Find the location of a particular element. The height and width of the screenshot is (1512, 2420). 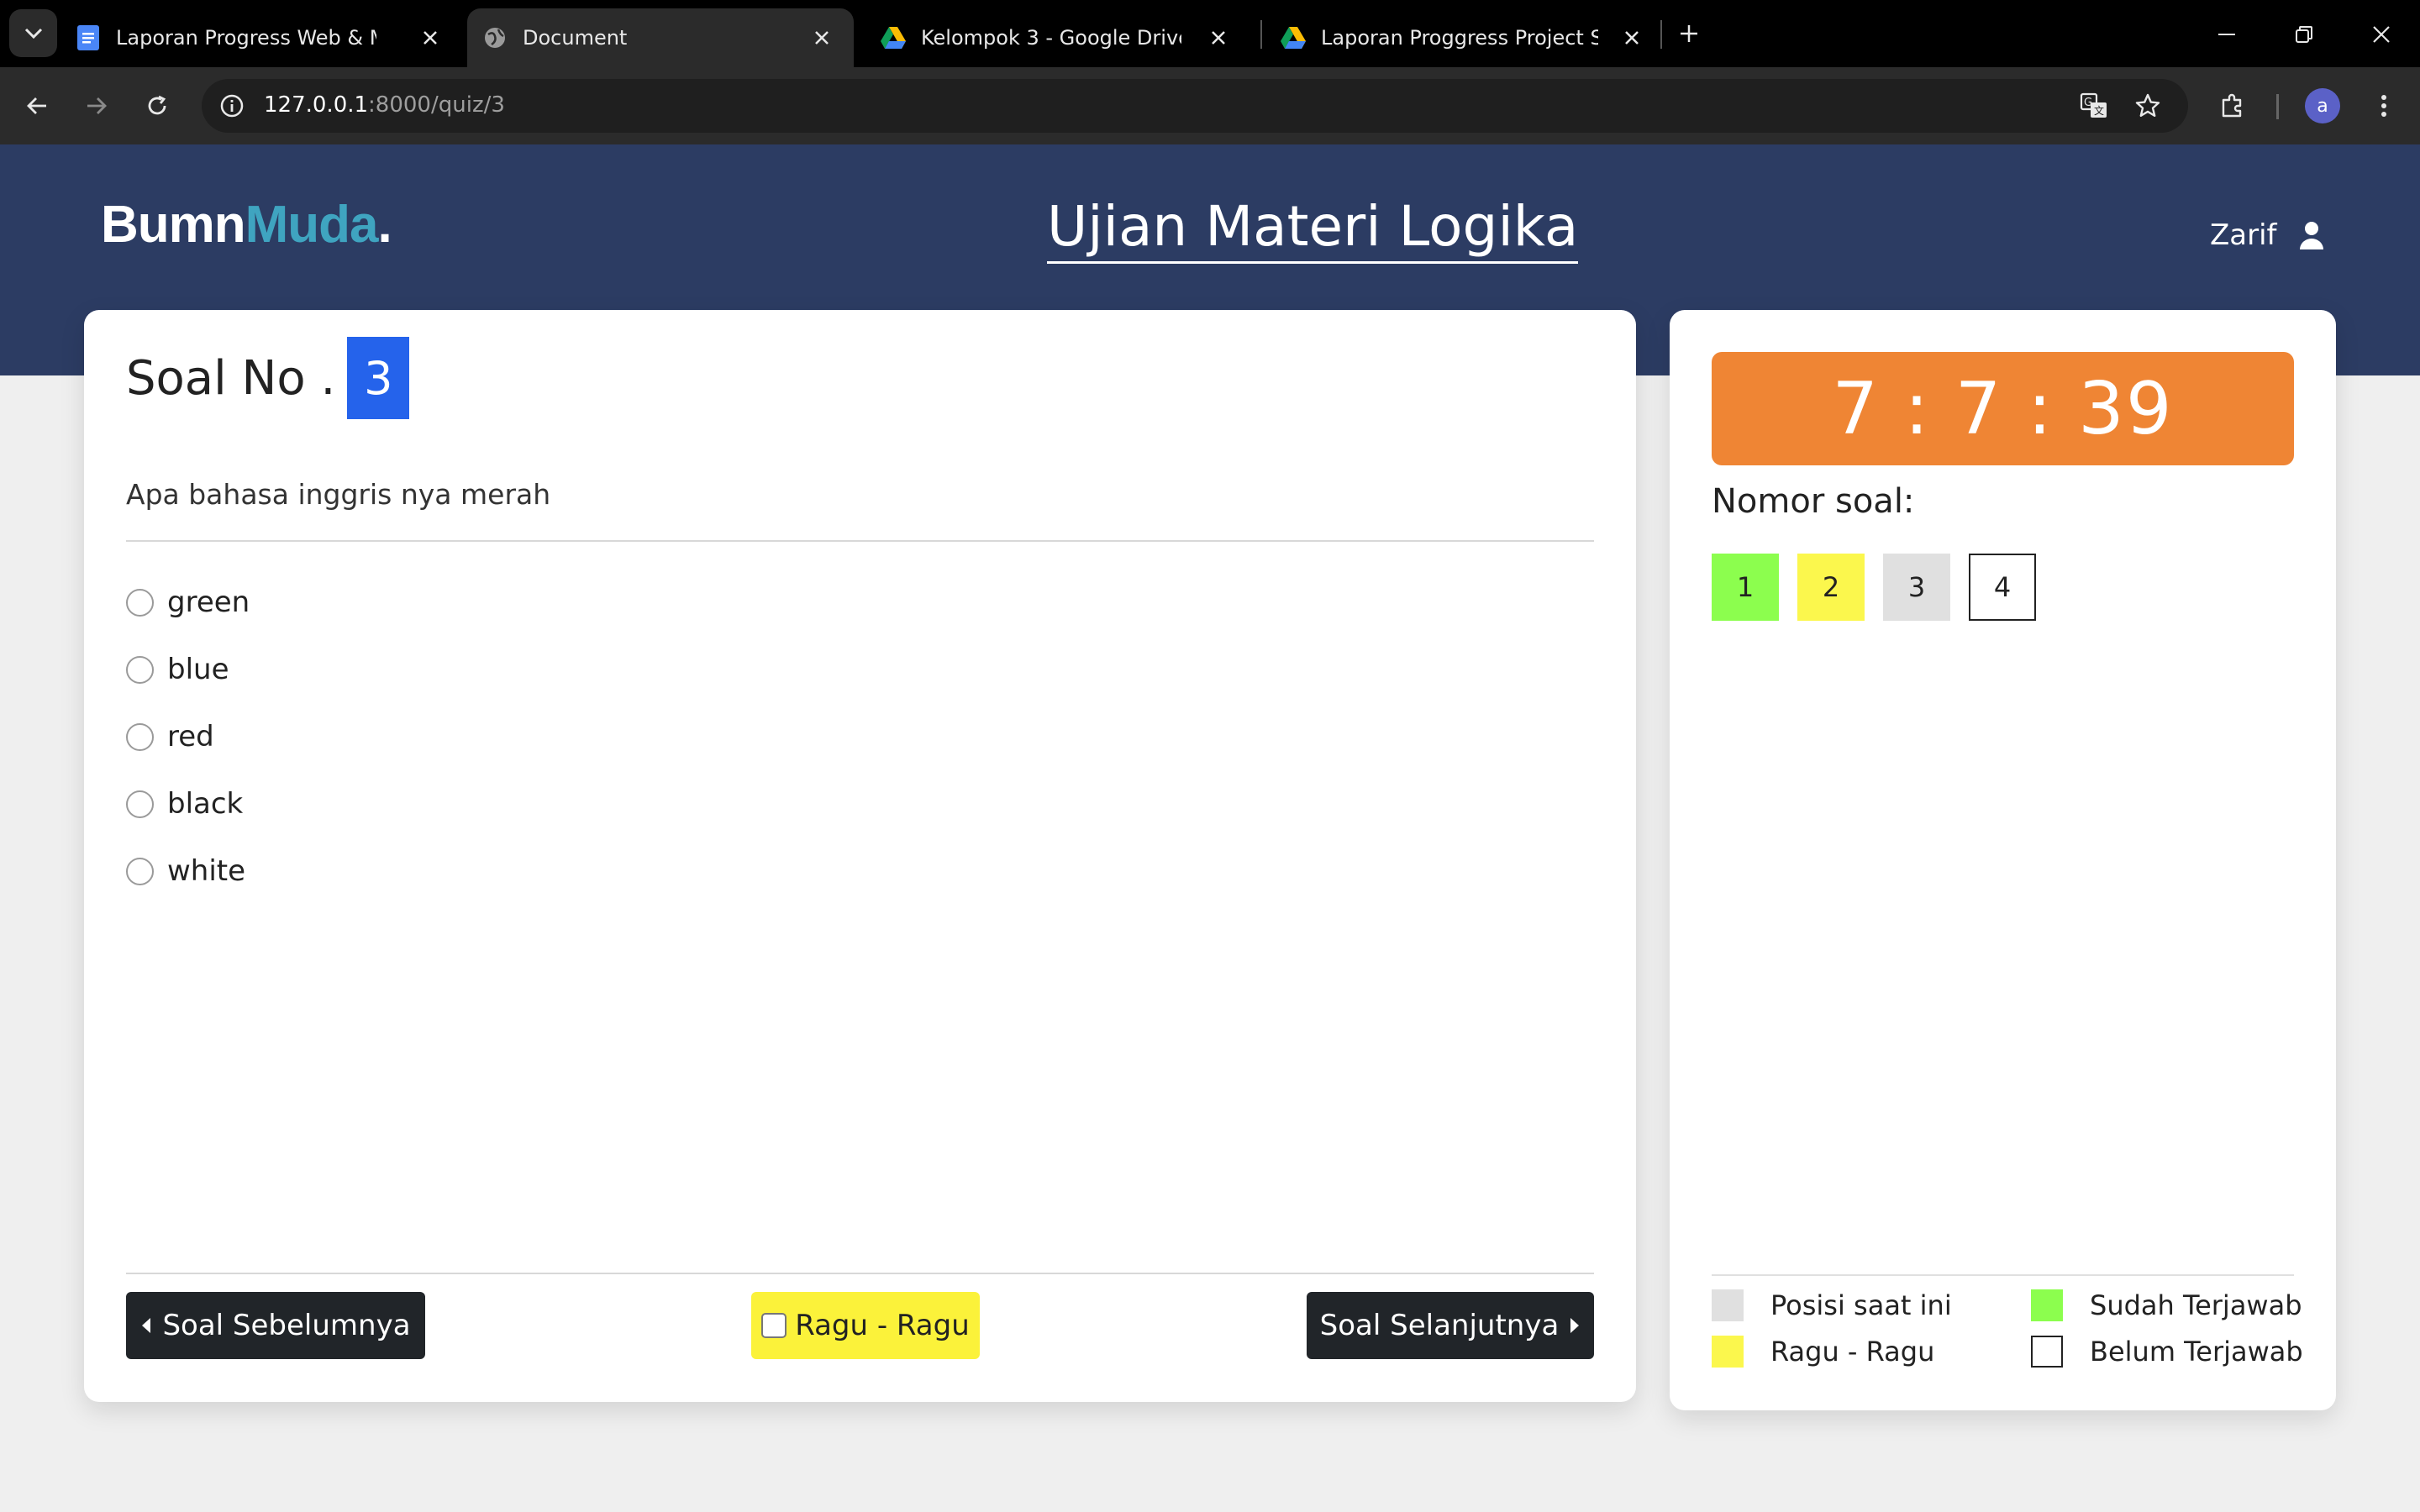

countdown-timer: 7 : 7 : 39 is located at coordinates (2003, 408).